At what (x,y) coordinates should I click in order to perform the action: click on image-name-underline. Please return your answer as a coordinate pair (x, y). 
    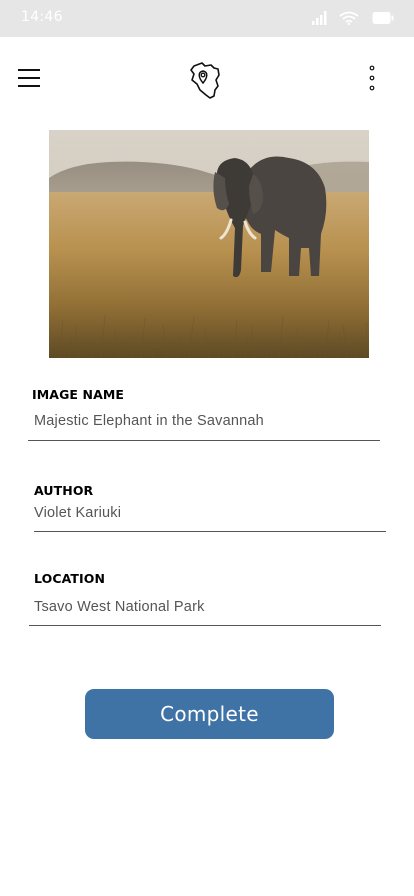
    Looking at the image, I should click on (204, 440).